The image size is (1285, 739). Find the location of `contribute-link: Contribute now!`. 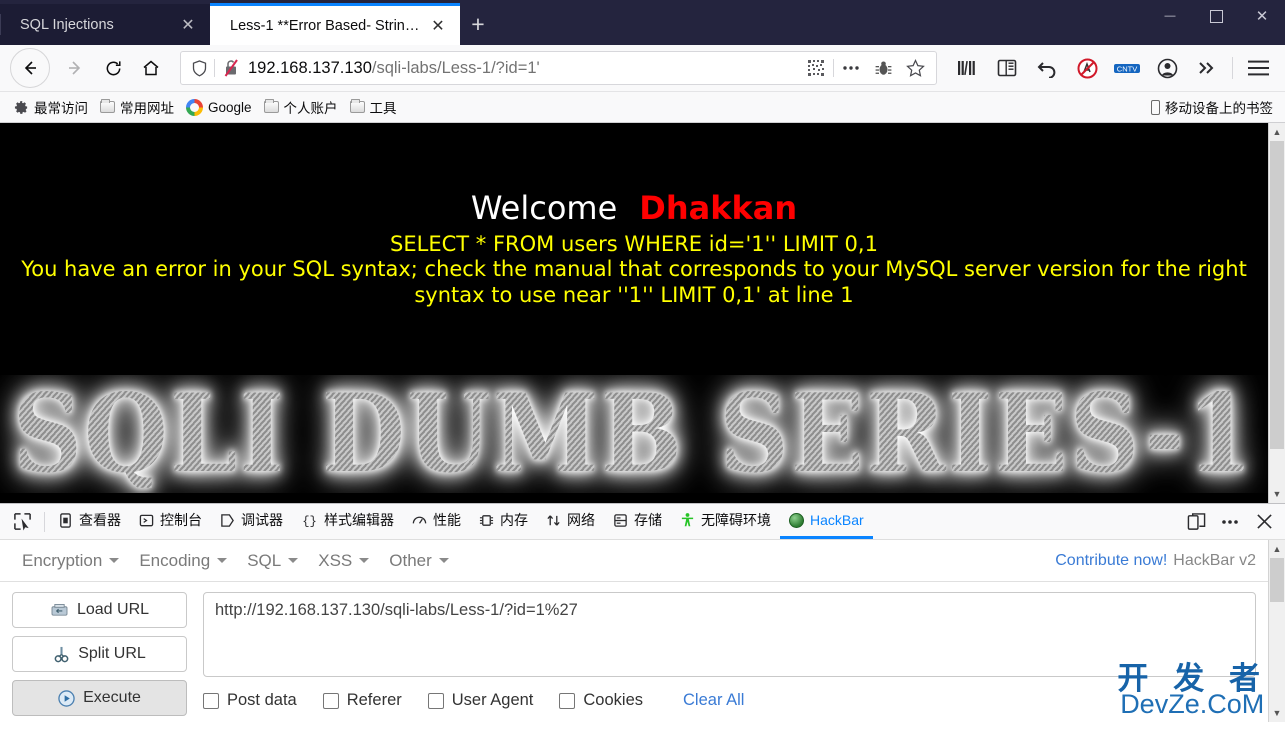

contribute-link: Contribute now! is located at coordinates (1111, 561).